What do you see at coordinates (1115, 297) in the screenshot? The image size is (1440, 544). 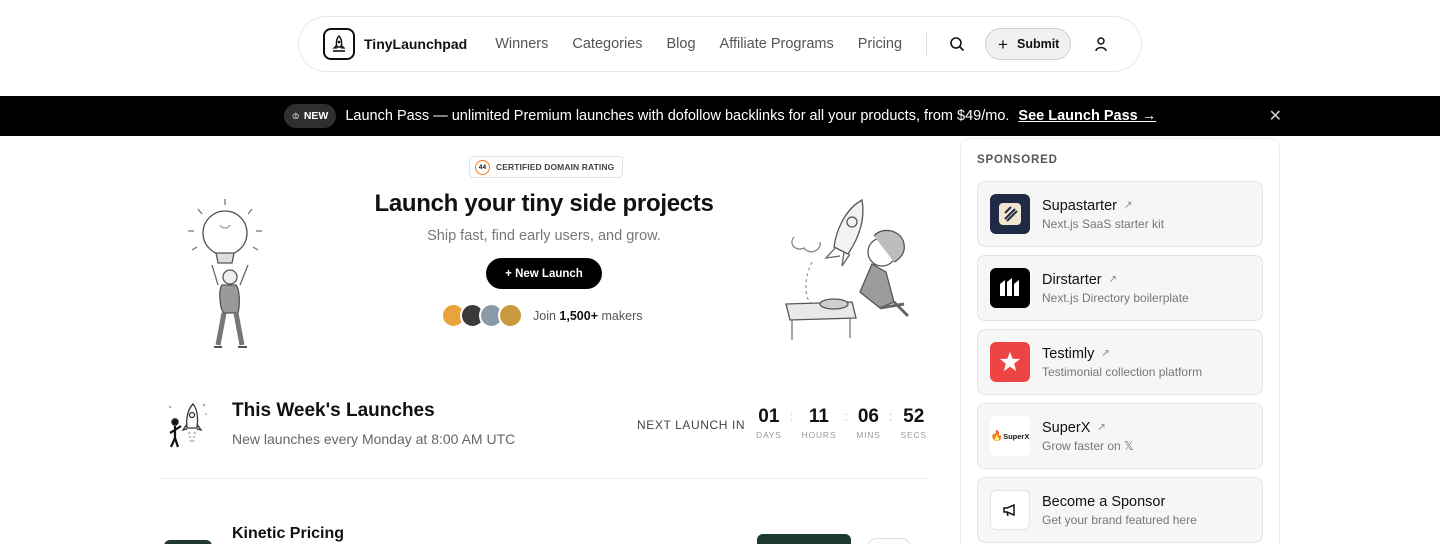 I see `sponsor-description: Next.js Directory boilerplate` at bounding box center [1115, 297].